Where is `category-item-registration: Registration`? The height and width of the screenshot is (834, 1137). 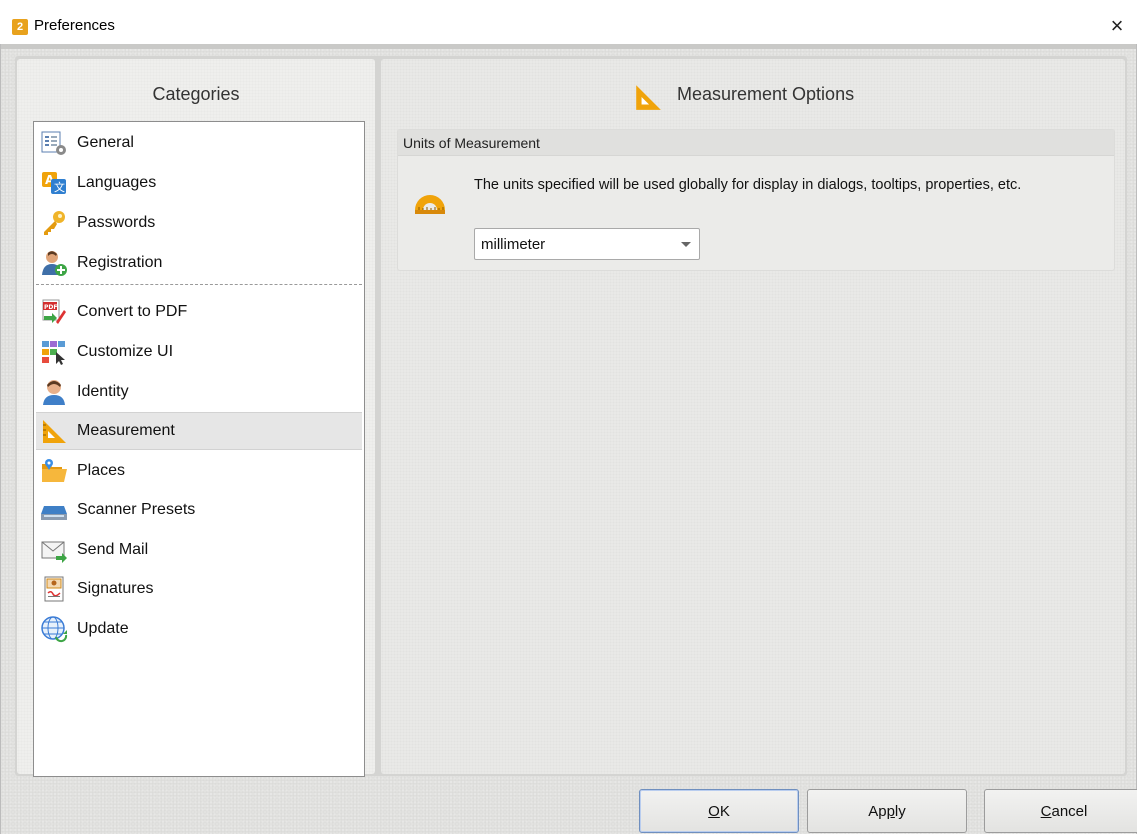
category-item-registration: Registration is located at coordinates (199, 263).